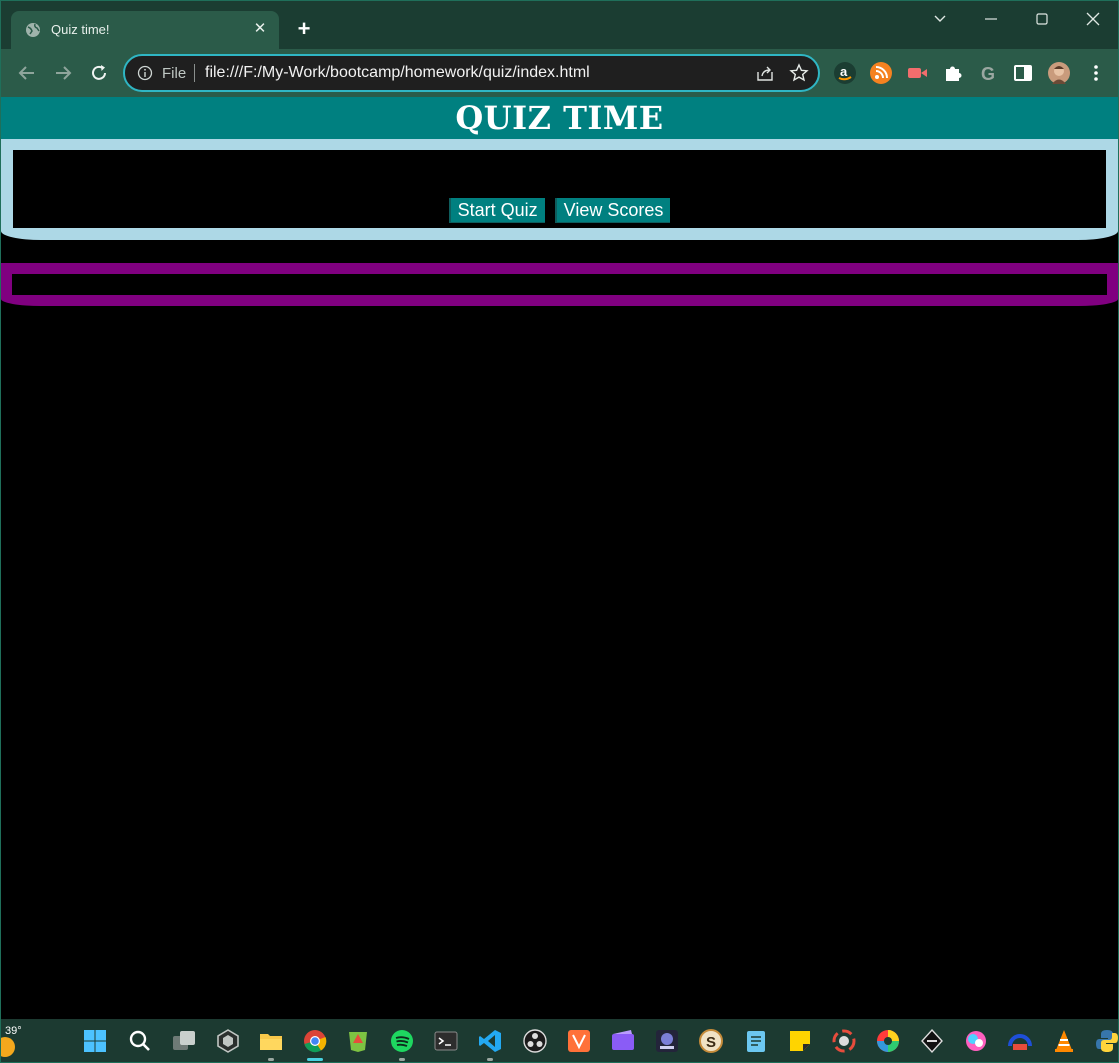  What do you see at coordinates (13, 1031) in the screenshot?
I see `weather-temperature: 39°` at bounding box center [13, 1031].